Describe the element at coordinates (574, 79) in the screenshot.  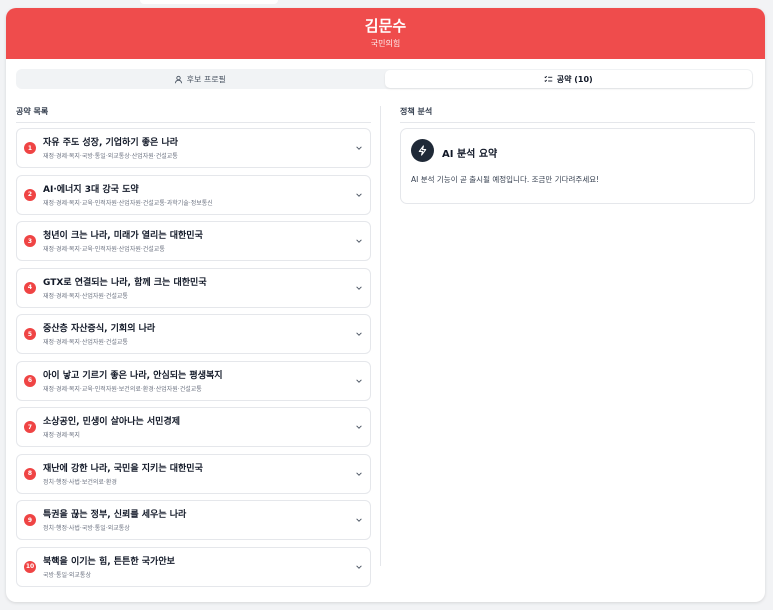
I see `tab-pledges-label: 공약 (10)` at that location.